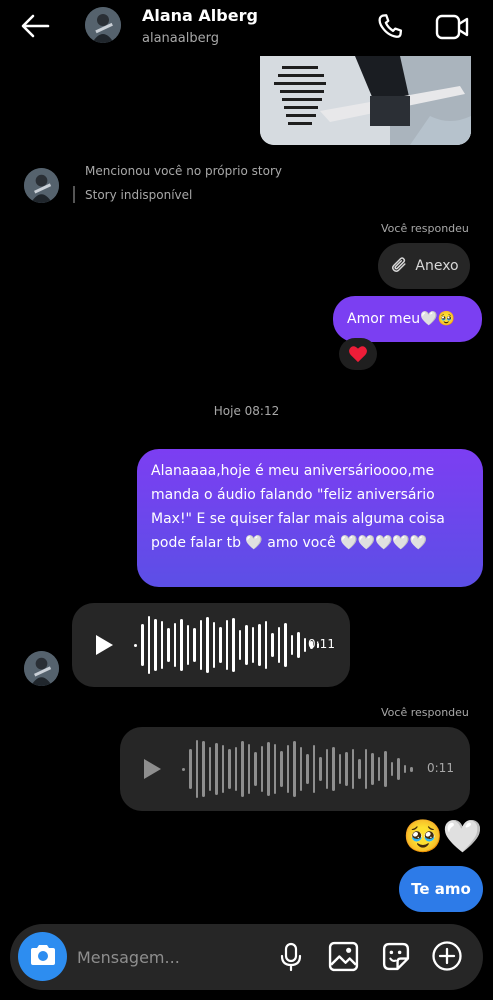 This screenshot has width=493, height=1000. I want to click on time-separator: Hoje 08:12, so click(246, 411).